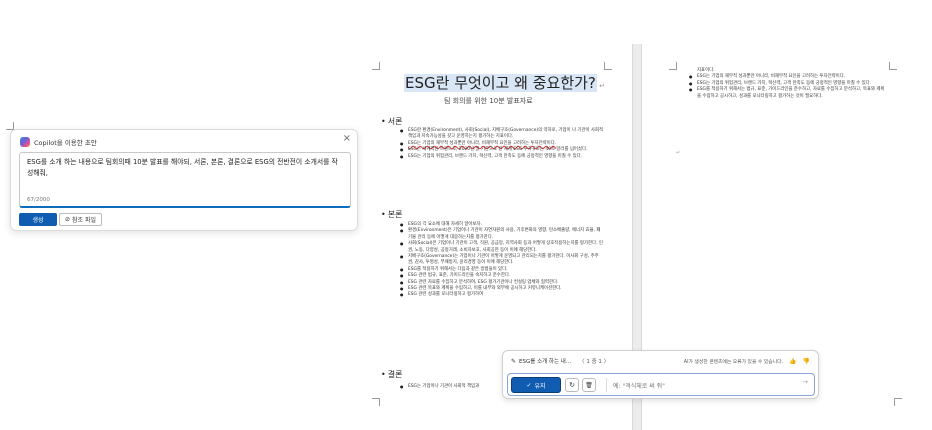 This screenshot has width=932, height=430. What do you see at coordinates (529, 385) in the screenshot?
I see `check-icon: ✓` at bounding box center [529, 385].